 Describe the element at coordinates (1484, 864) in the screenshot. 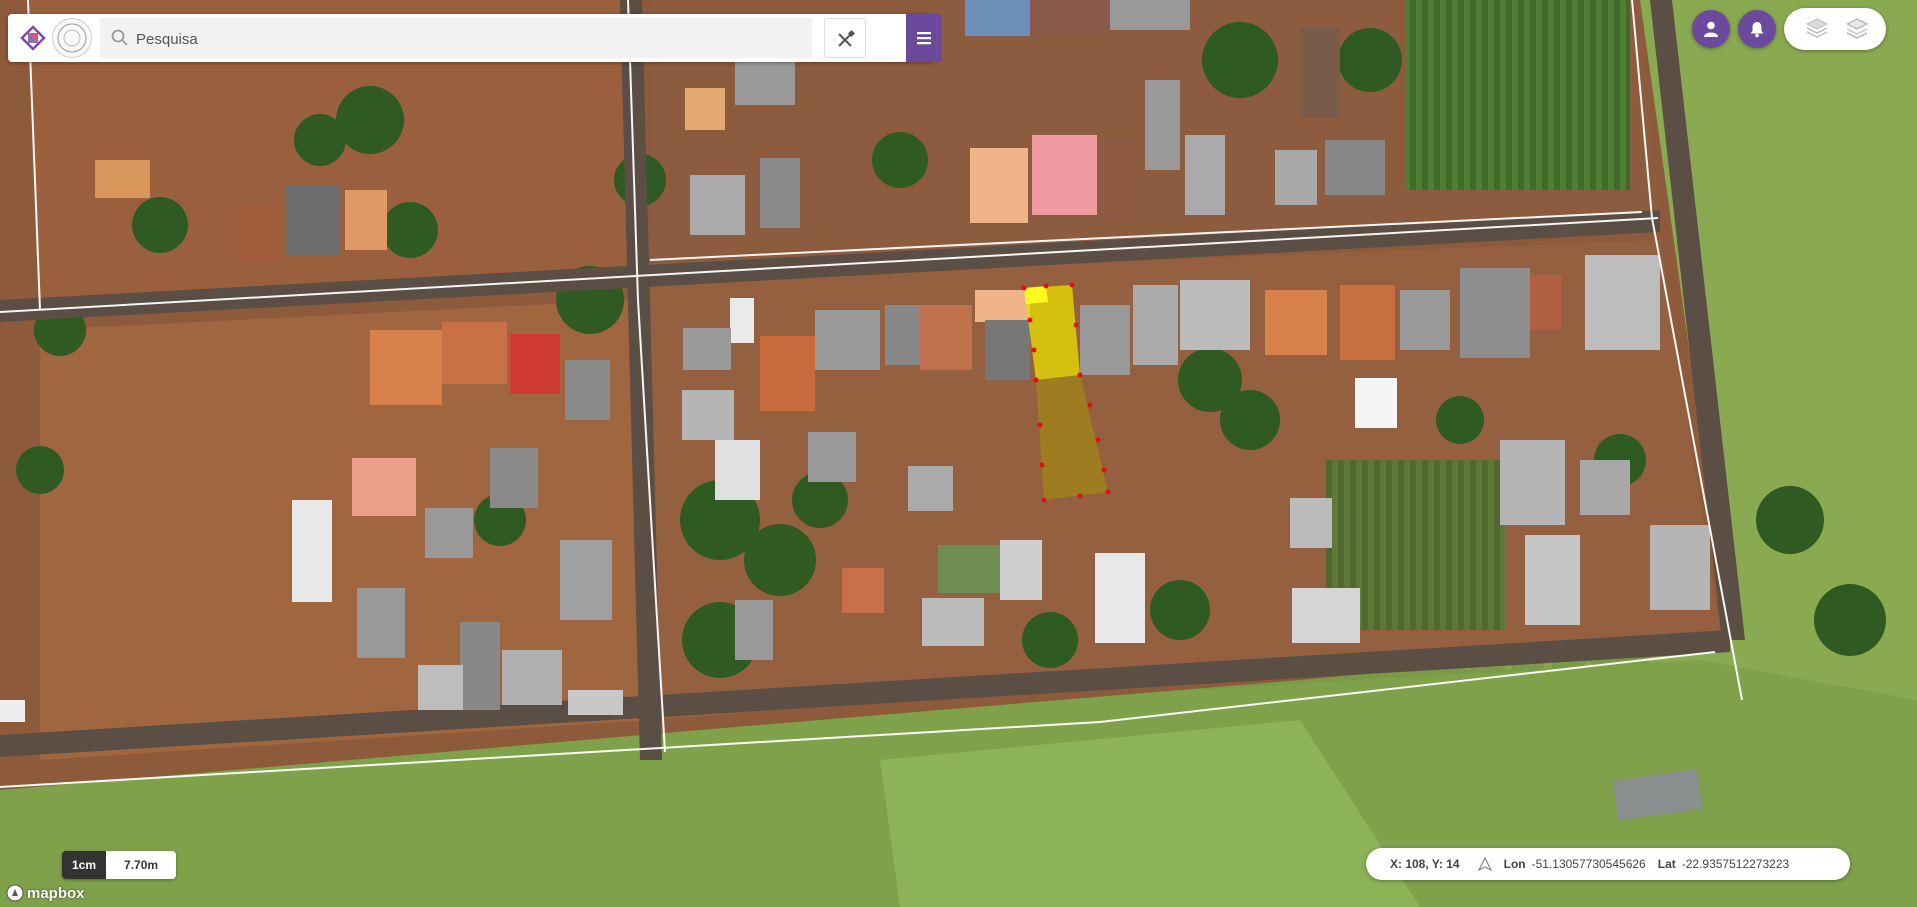

I see `compass-arrow-icon` at that location.